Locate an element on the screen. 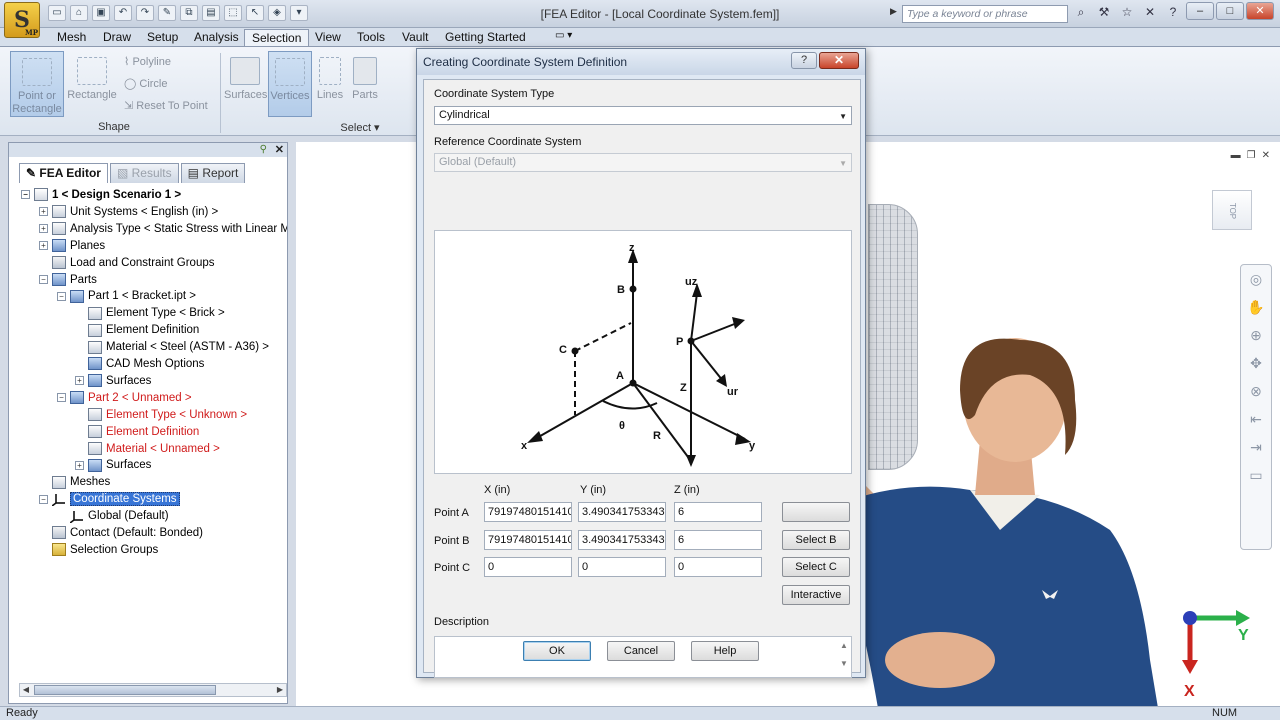 Image resolution: width=1280 pixels, height=720 pixels. next-view-icon: ⇥ is located at coordinates (1256, 447).